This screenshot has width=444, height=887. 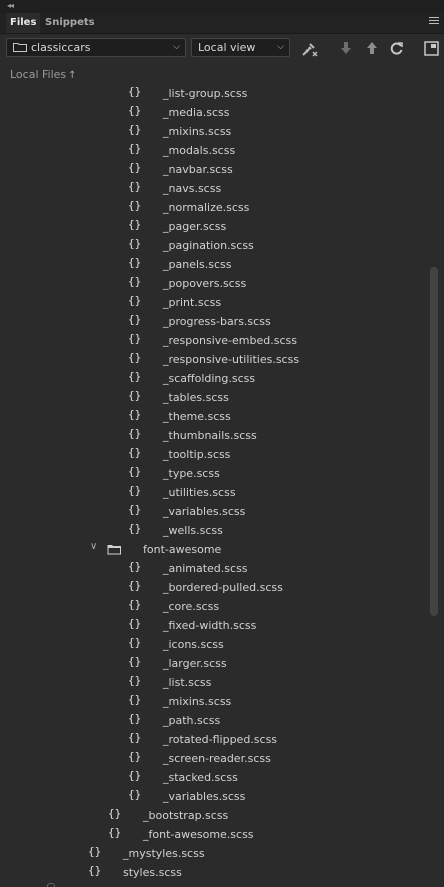 I want to click on file-name: _path.scss, so click(x=192, y=720).